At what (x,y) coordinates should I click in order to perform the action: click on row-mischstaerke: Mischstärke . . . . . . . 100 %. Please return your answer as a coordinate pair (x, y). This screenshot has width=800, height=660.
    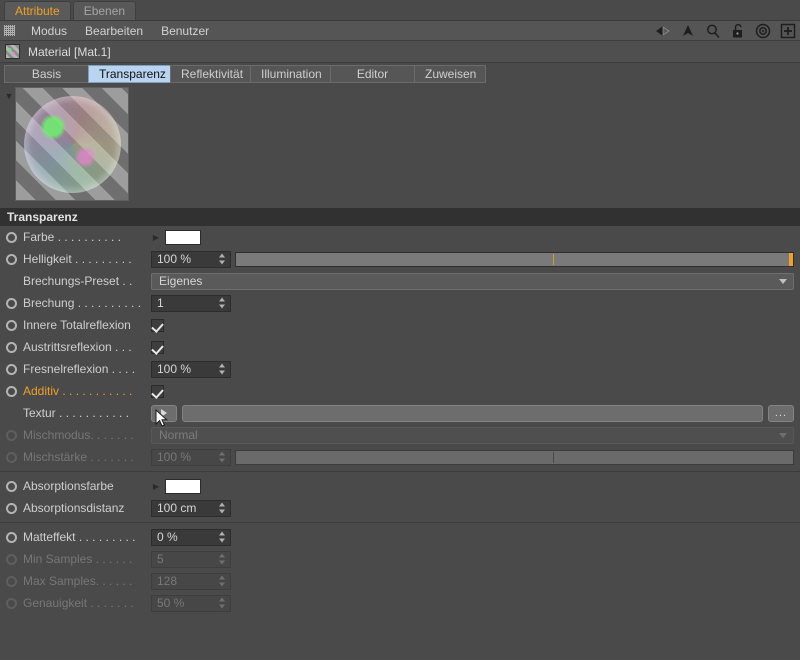
    Looking at the image, I should click on (400, 457).